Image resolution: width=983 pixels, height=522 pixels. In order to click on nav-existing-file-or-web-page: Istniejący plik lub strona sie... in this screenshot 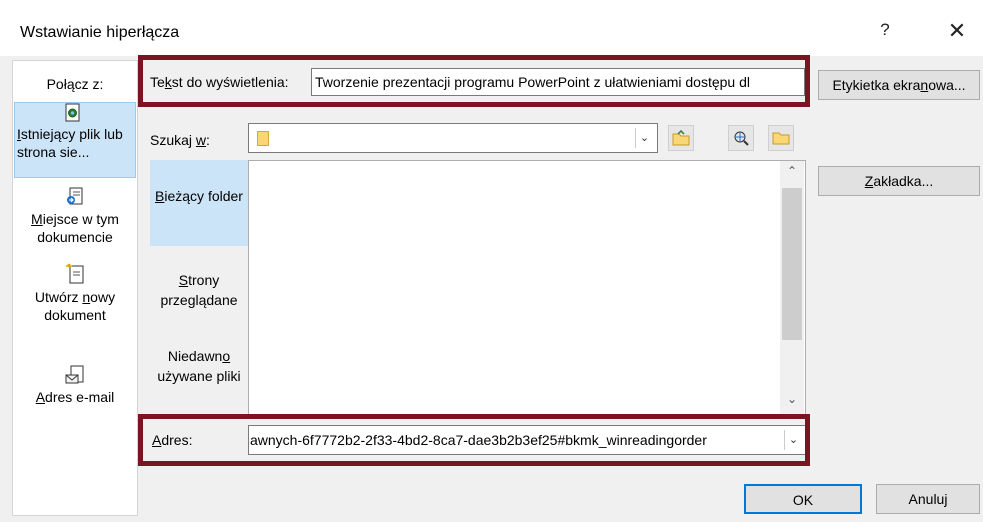, I will do `click(75, 140)`.